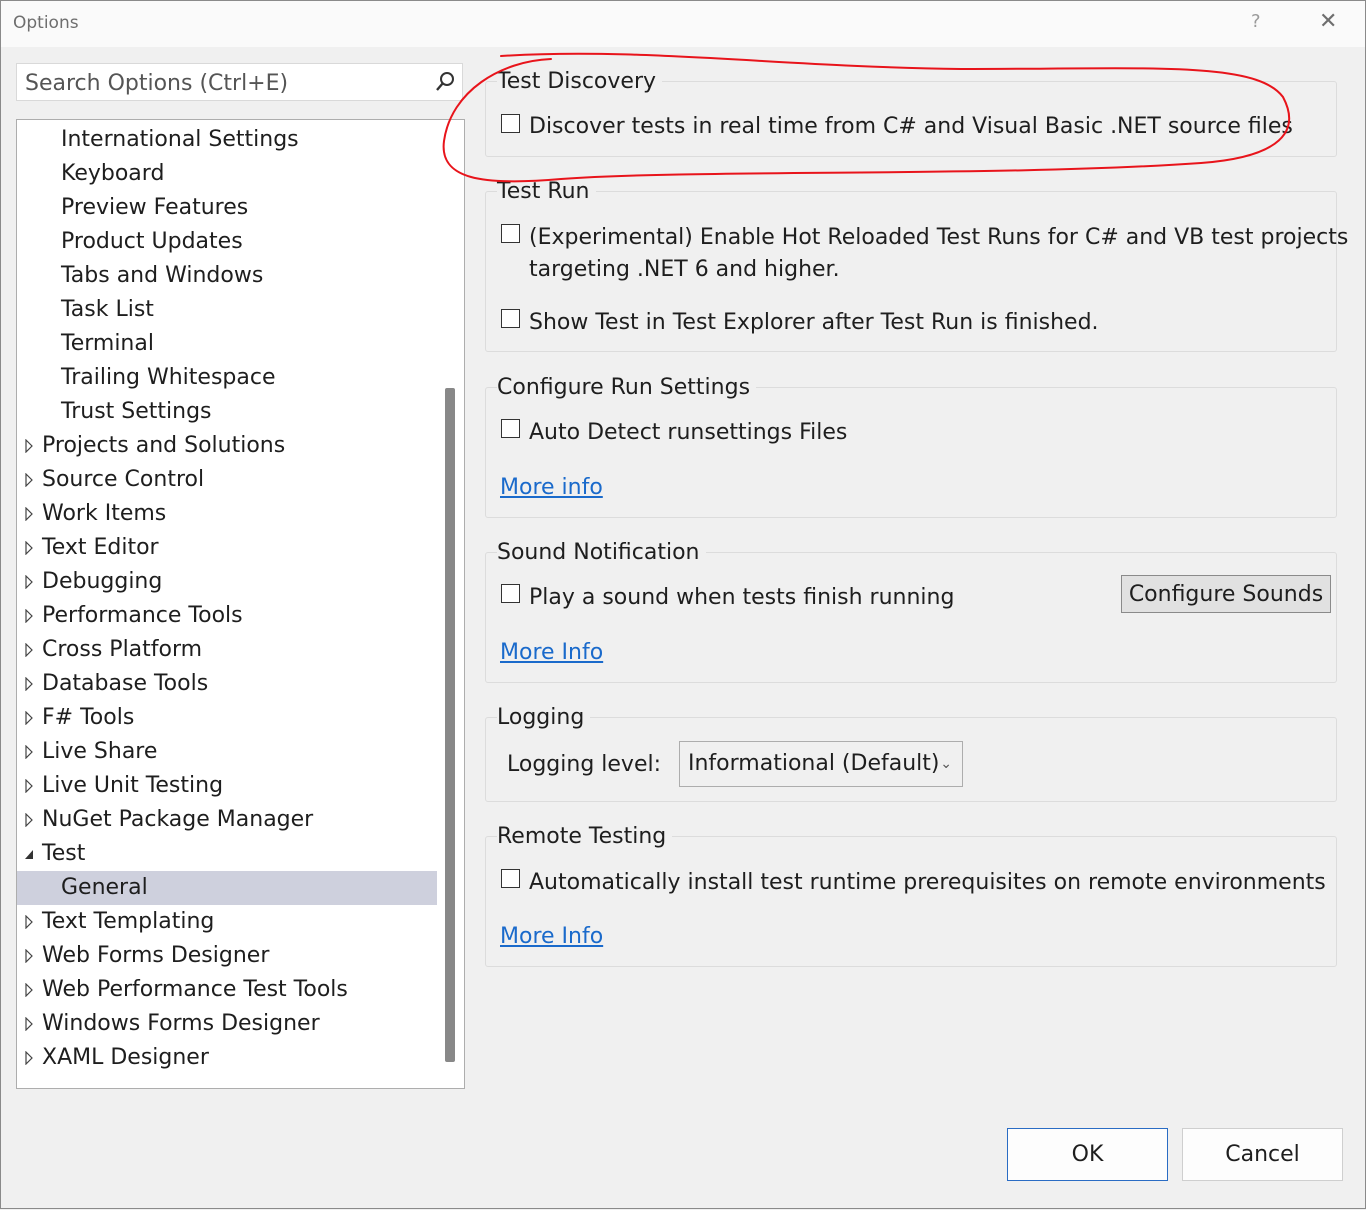  What do you see at coordinates (1328, 21) in the screenshot?
I see `close-button: ✕` at bounding box center [1328, 21].